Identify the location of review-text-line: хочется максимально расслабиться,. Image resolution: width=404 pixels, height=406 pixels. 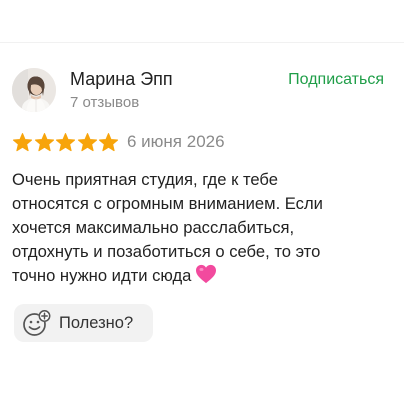
(153, 227).